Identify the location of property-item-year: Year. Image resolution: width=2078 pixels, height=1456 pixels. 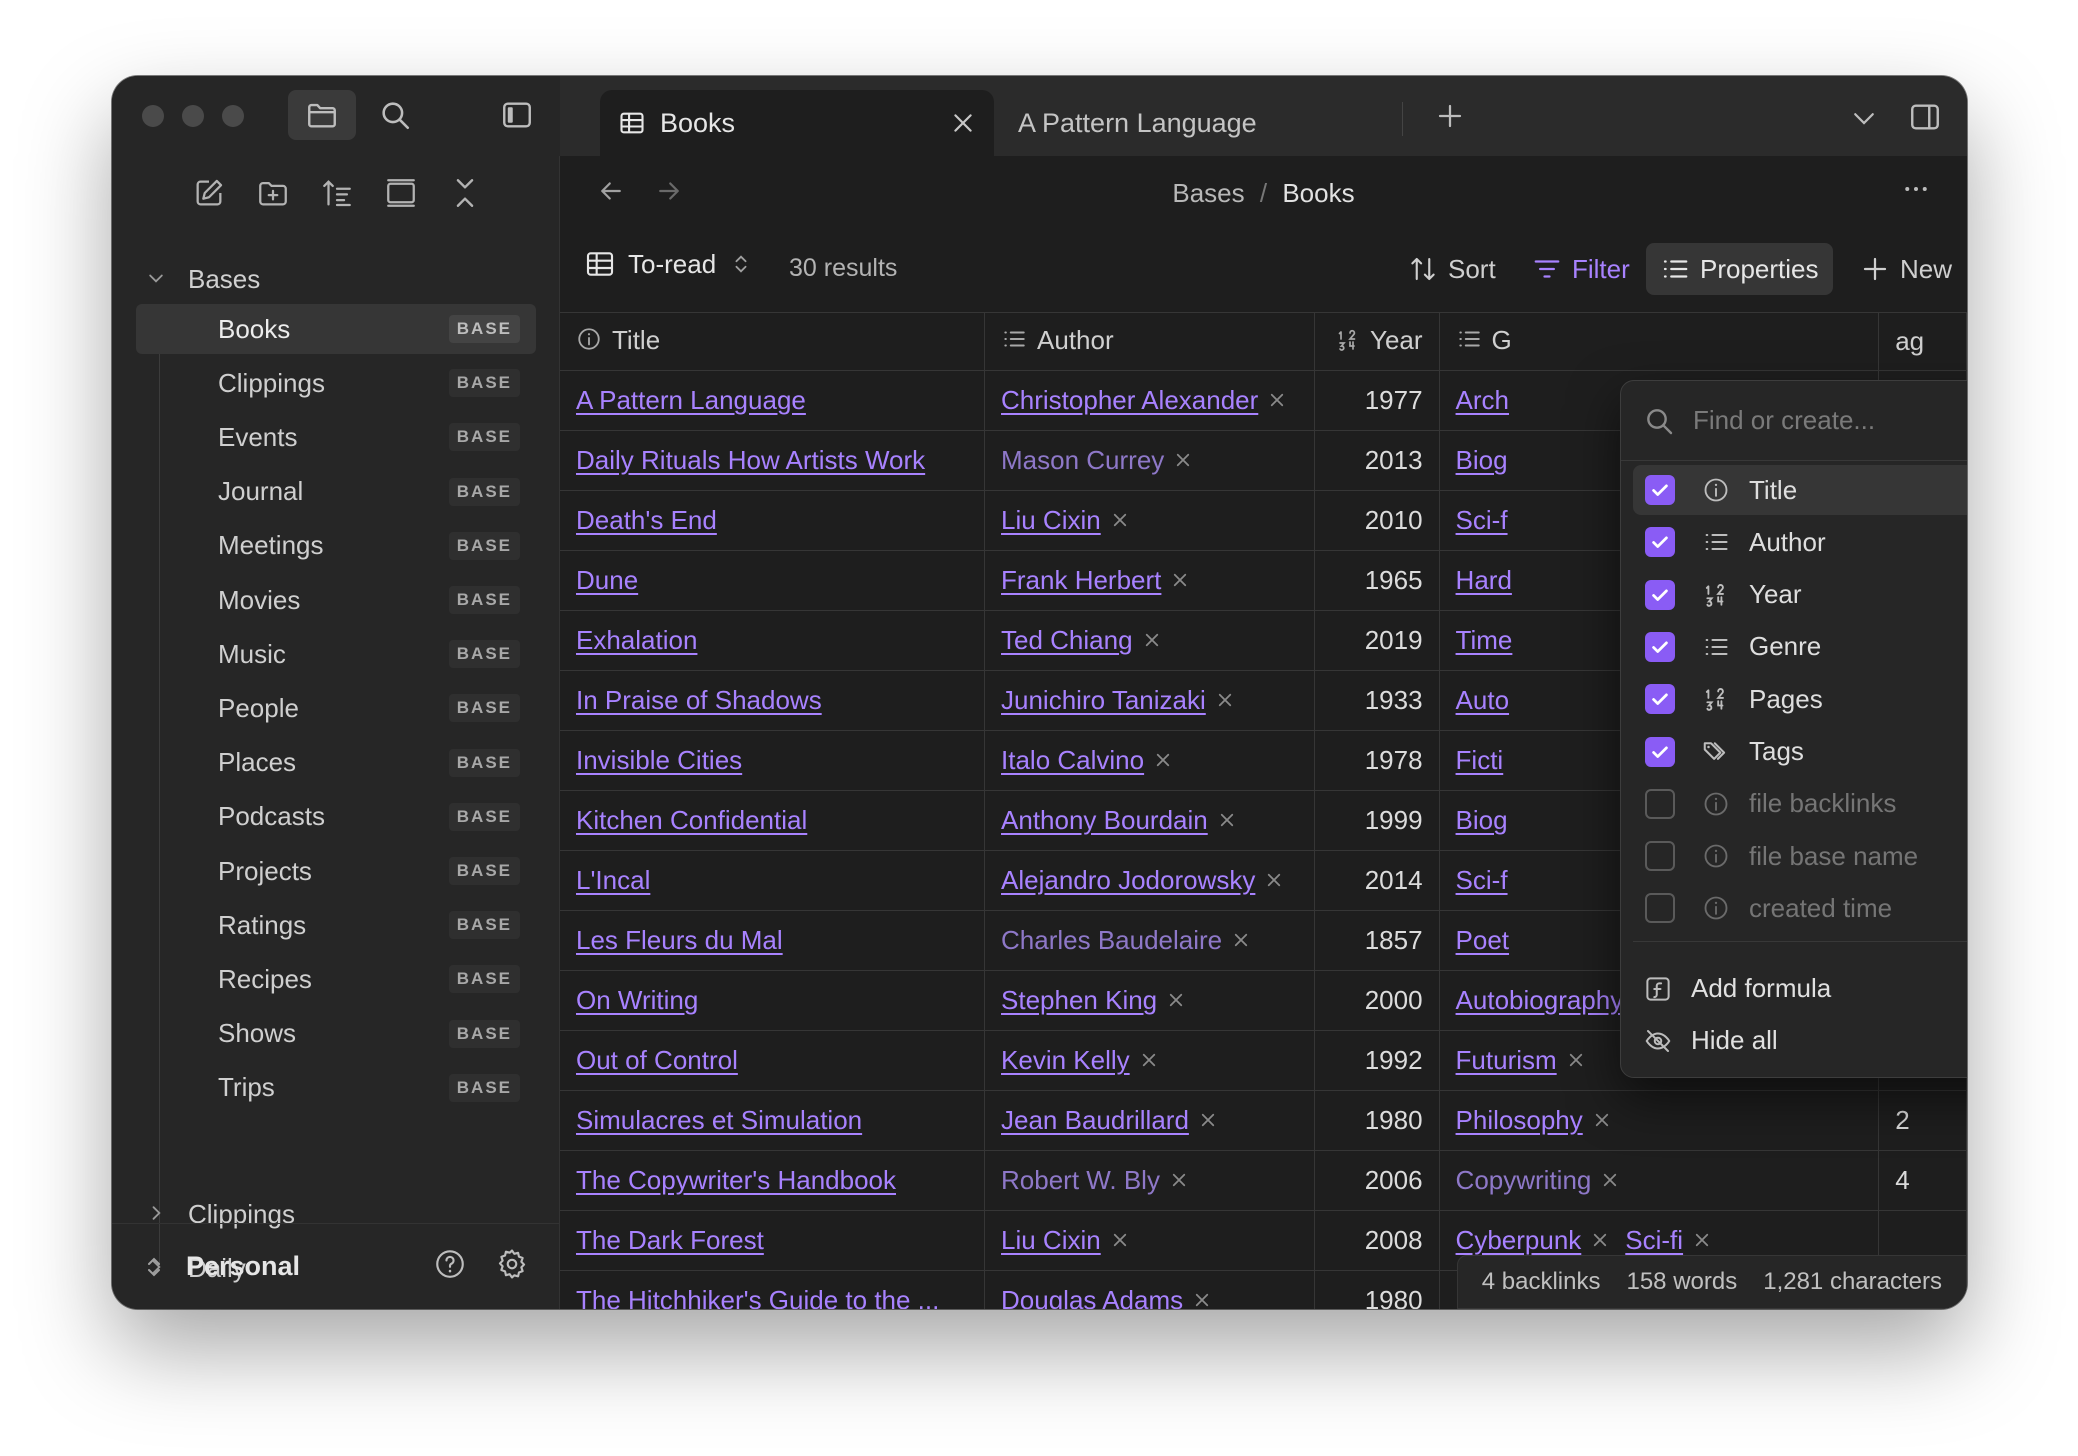
(1800, 595).